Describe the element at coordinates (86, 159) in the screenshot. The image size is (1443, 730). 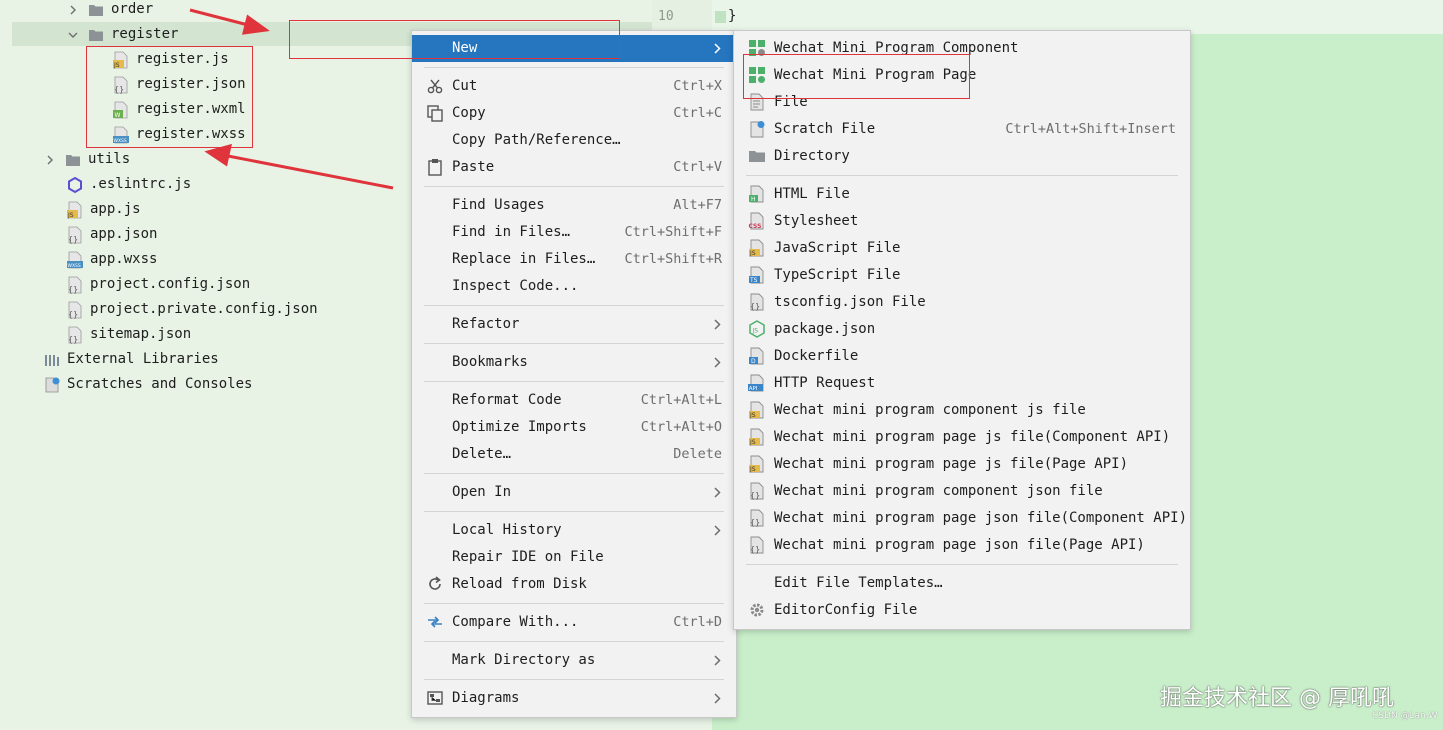
I see `tree-folder-utils: utils` at that location.